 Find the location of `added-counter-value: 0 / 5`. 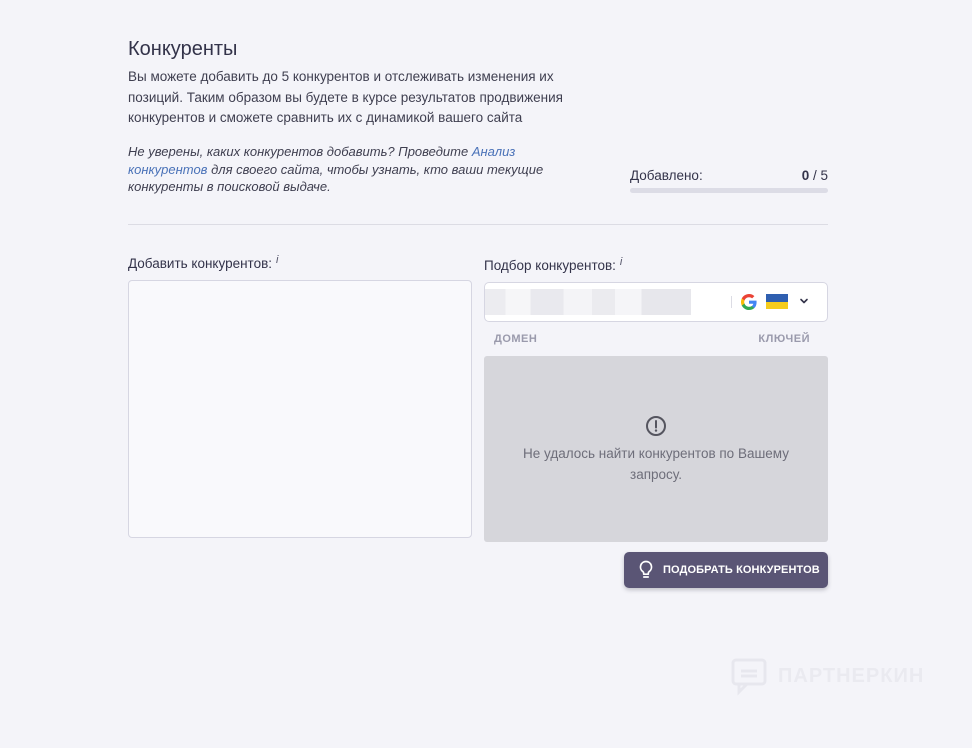

added-counter-value: 0 / 5 is located at coordinates (815, 175).